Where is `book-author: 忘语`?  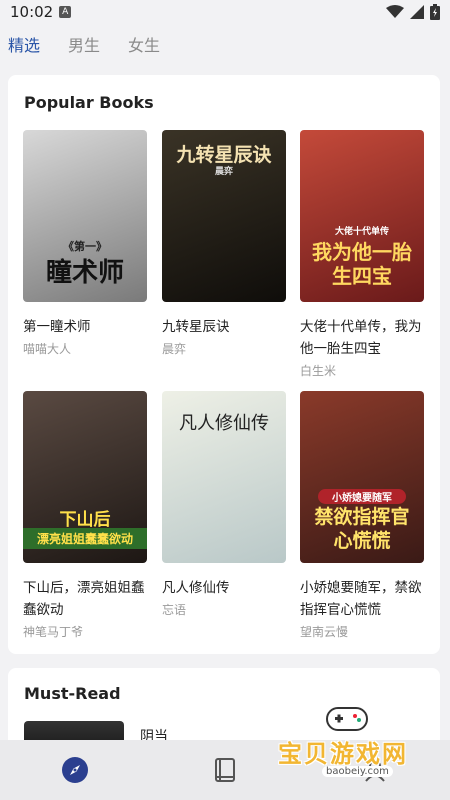 book-author: 忘语 is located at coordinates (174, 610).